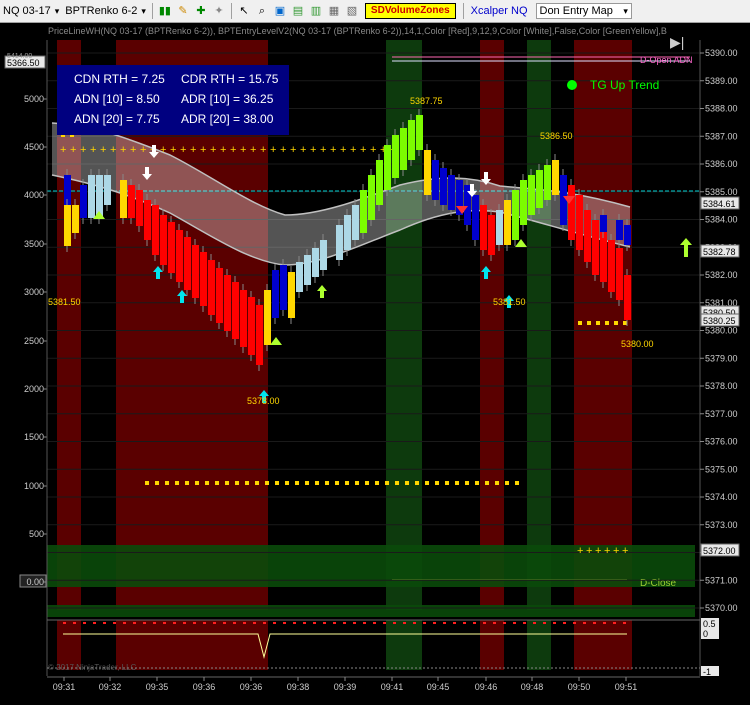 This screenshot has width=750, height=705. What do you see at coordinates (438, 687) in the screenshot?
I see `time-axis-label: 09:45` at bounding box center [438, 687].